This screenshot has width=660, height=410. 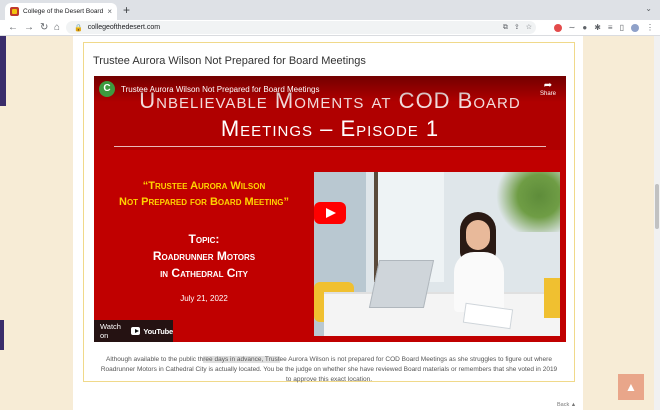 I want to click on tab-search-icon: ⌄, so click(x=648, y=8).